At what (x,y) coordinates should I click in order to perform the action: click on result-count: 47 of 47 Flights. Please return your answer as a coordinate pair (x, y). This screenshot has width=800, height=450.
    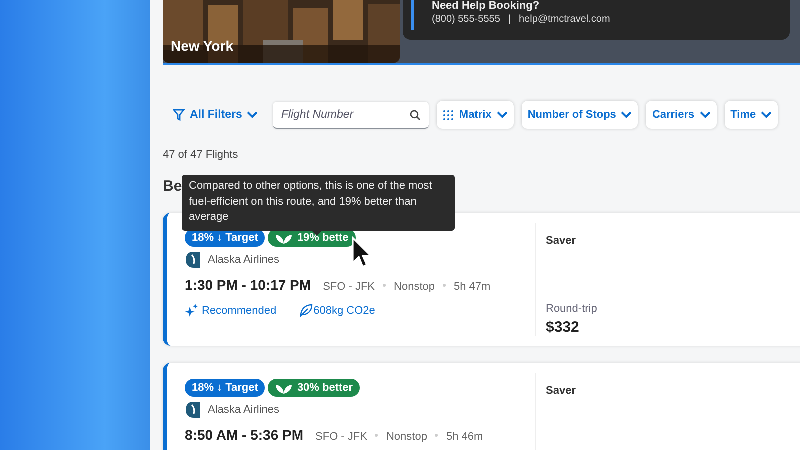
    Looking at the image, I should click on (201, 155).